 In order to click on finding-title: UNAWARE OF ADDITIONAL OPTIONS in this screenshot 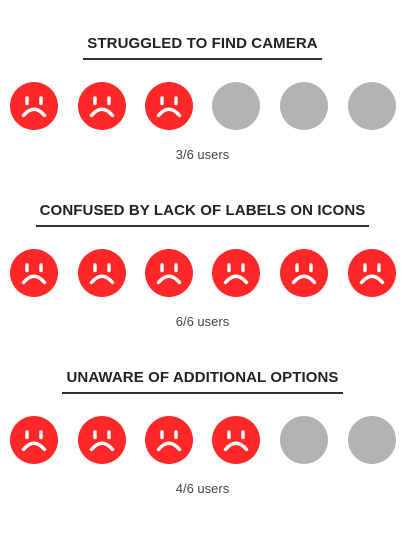, I will do `click(202, 381)`.